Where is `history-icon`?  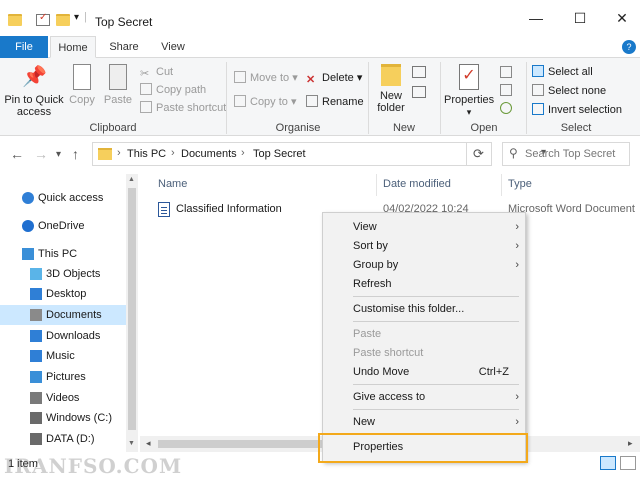 history-icon is located at coordinates (506, 108).